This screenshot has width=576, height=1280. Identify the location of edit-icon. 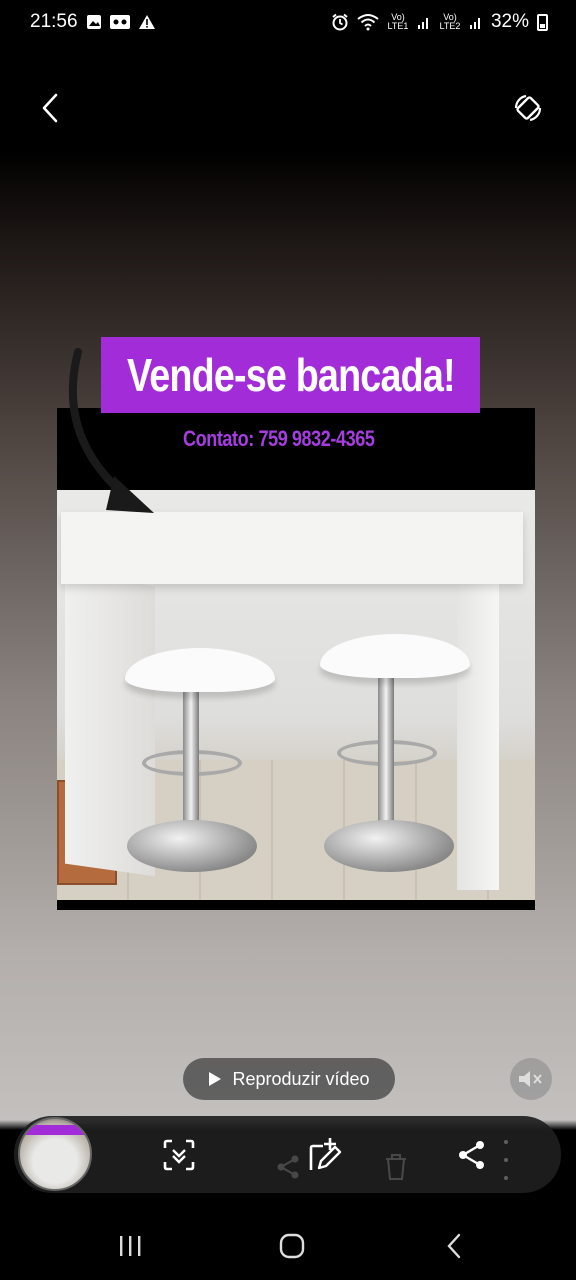
(325, 1154).